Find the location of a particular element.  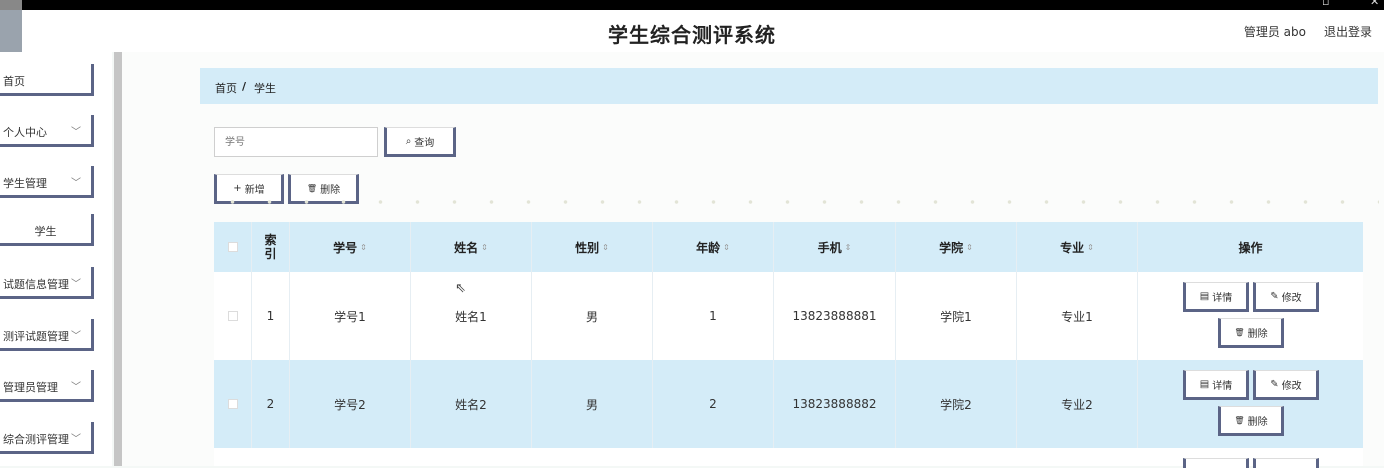

window-top-strip: ▫ ✕ is located at coordinates (692, 5).